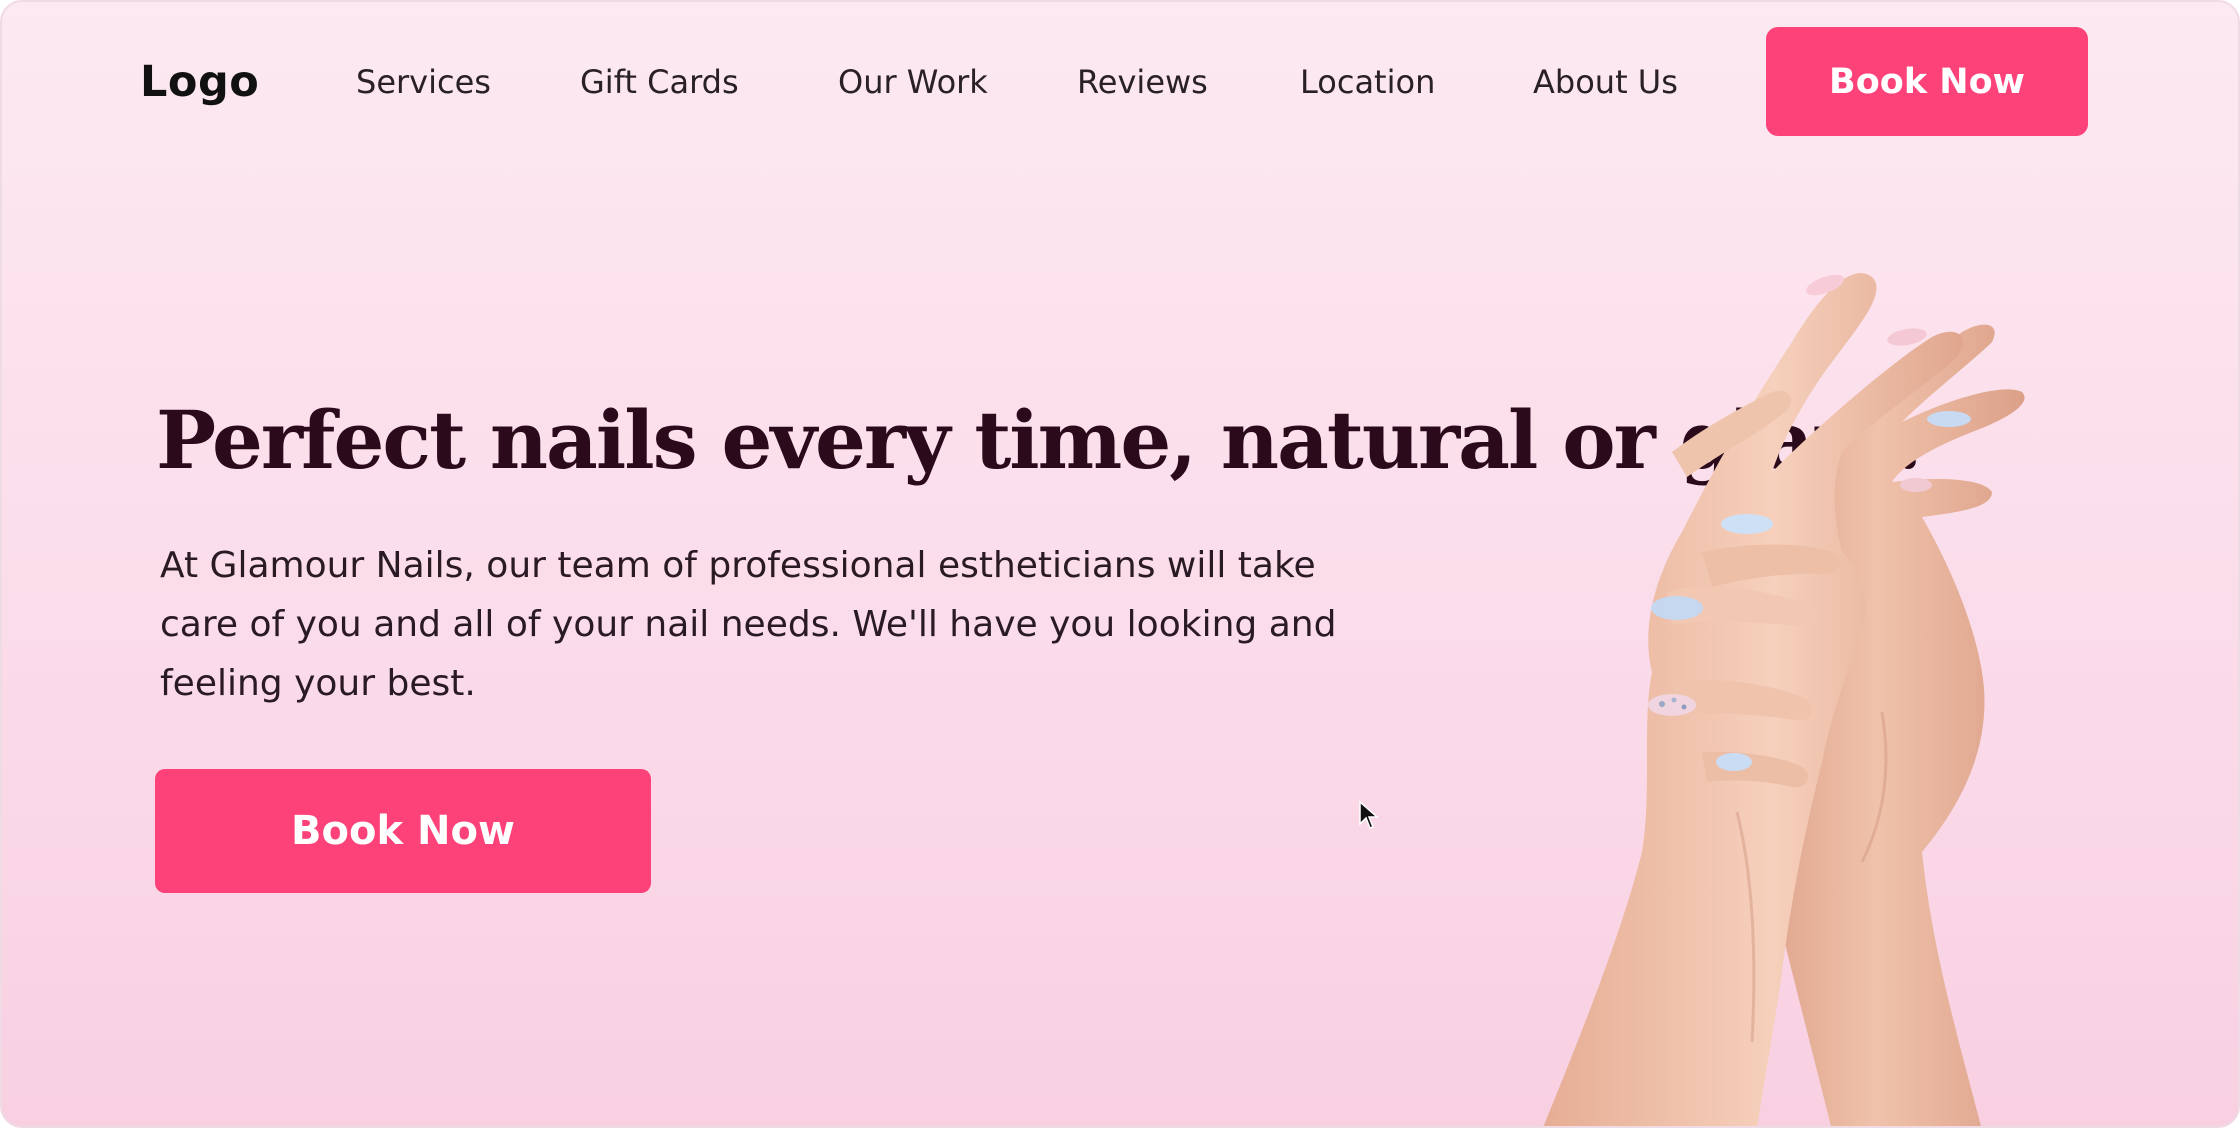  Describe the element at coordinates (423, 82) in the screenshot. I see `nav-services: Services` at that location.